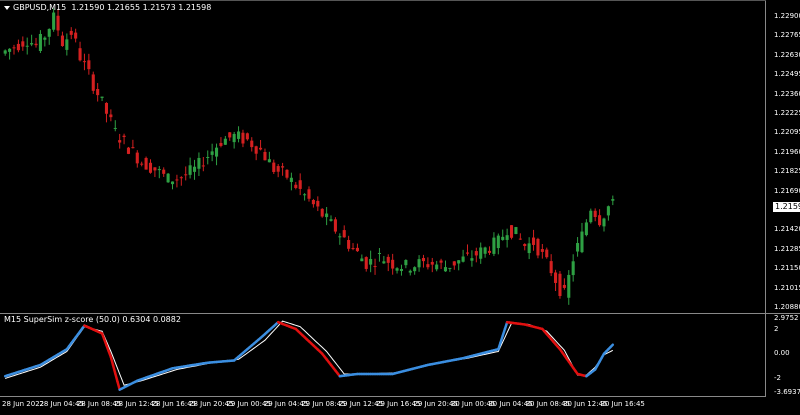 Image resolution: width=800 pixels, height=415 pixels. Describe the element at coordinates (787, 171) in the screenshot. I see `price-axis-label: 1.21825` at that location.